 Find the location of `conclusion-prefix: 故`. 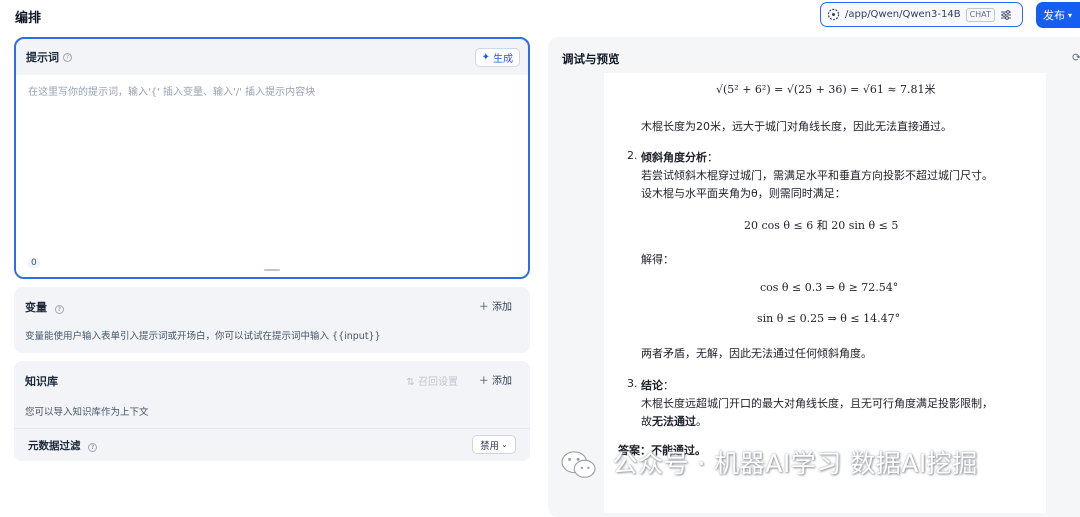

conclusion-prefix: 故 is located at coordinates (646, 421).